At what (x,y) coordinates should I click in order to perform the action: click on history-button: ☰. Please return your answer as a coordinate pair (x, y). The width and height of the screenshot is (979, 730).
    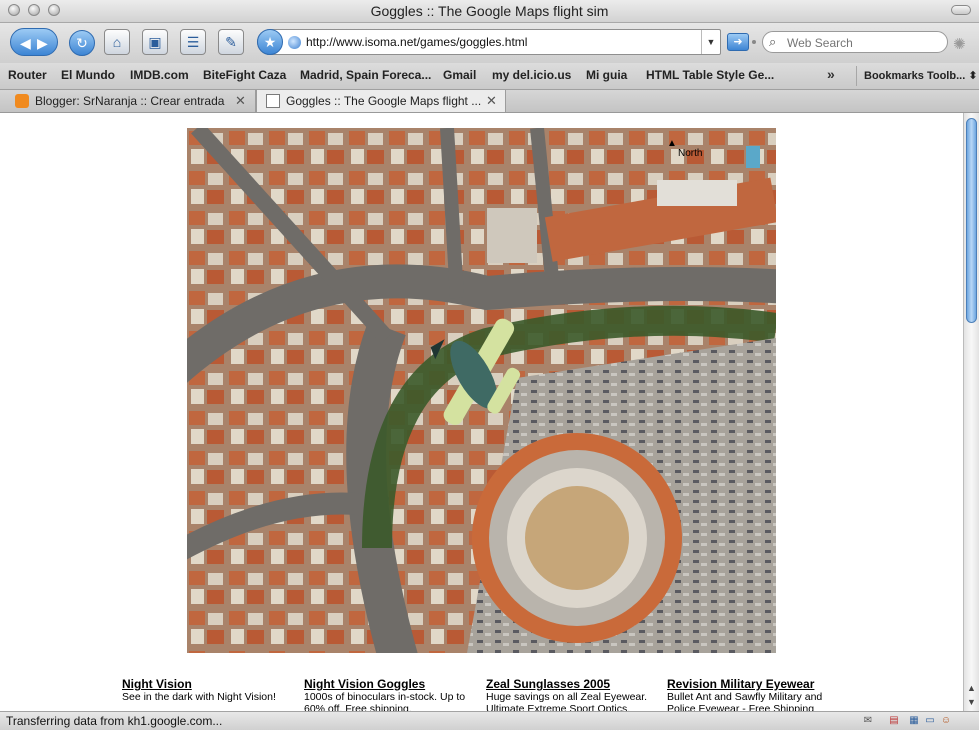
    Looking at the image, I should click on (193, 42).